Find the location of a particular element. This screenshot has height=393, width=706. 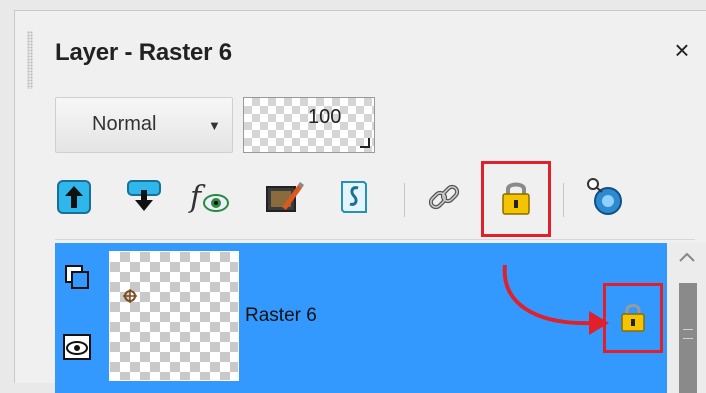

layer-list-scrollbar is located at coordinates (686, 318).